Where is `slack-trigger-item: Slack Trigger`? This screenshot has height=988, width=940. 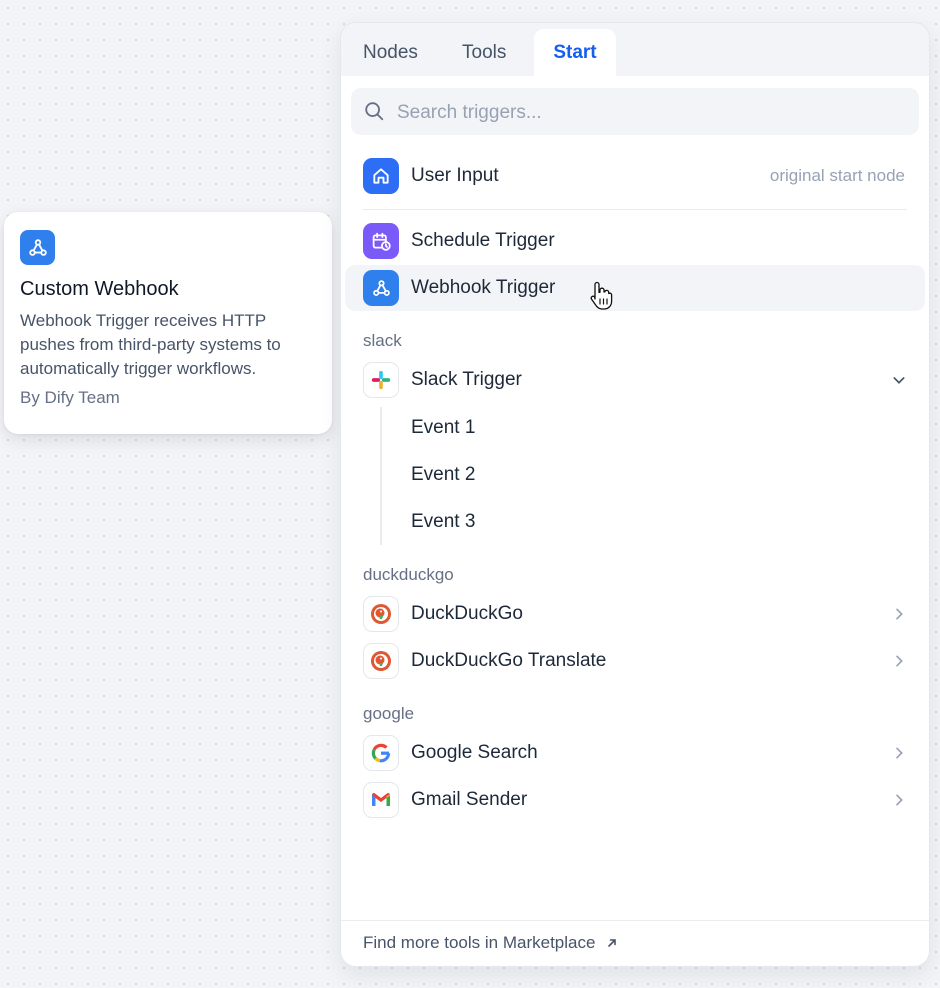
slack-trigger-item: Slack Trigger is located at coordinates (635, 380).